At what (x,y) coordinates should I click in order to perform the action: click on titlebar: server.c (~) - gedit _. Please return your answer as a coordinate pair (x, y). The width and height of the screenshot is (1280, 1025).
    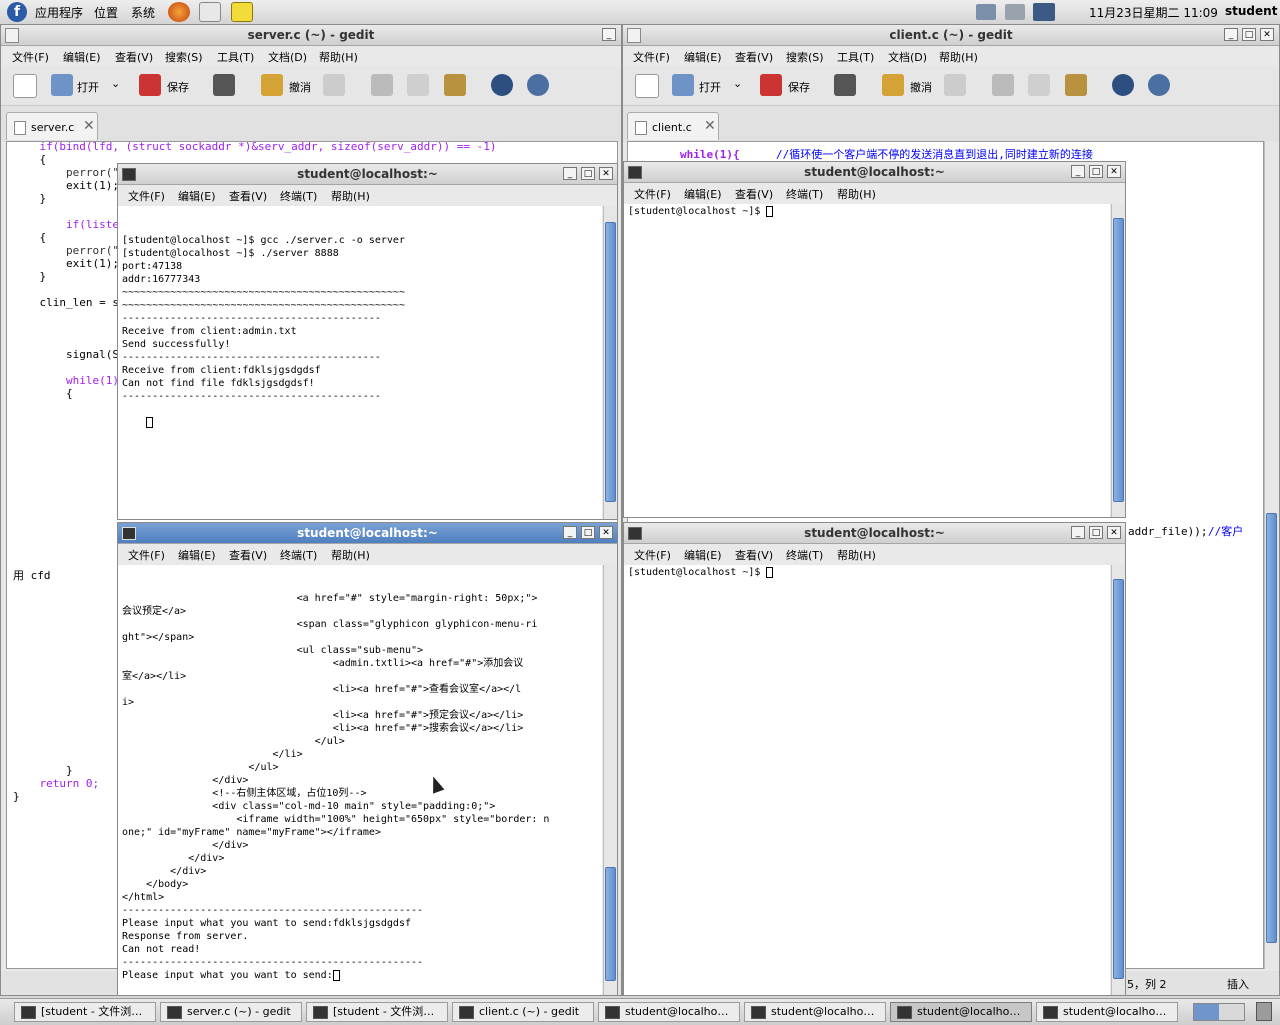
    Looking at the image, I should click on (311, 35).